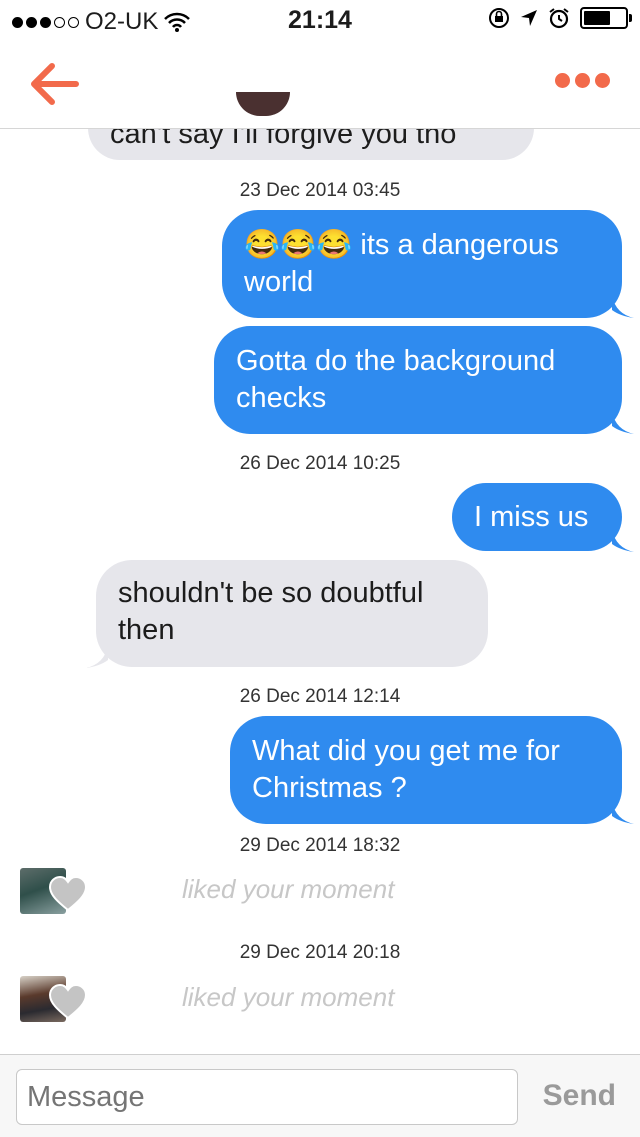 The image size is (640, 1137). What do you see at coordinates (422, 264) in the screenshot?
I see `message-bubble-outgoing: 😂😂😂 its a dangerous world` at bounding box center [422, 264].